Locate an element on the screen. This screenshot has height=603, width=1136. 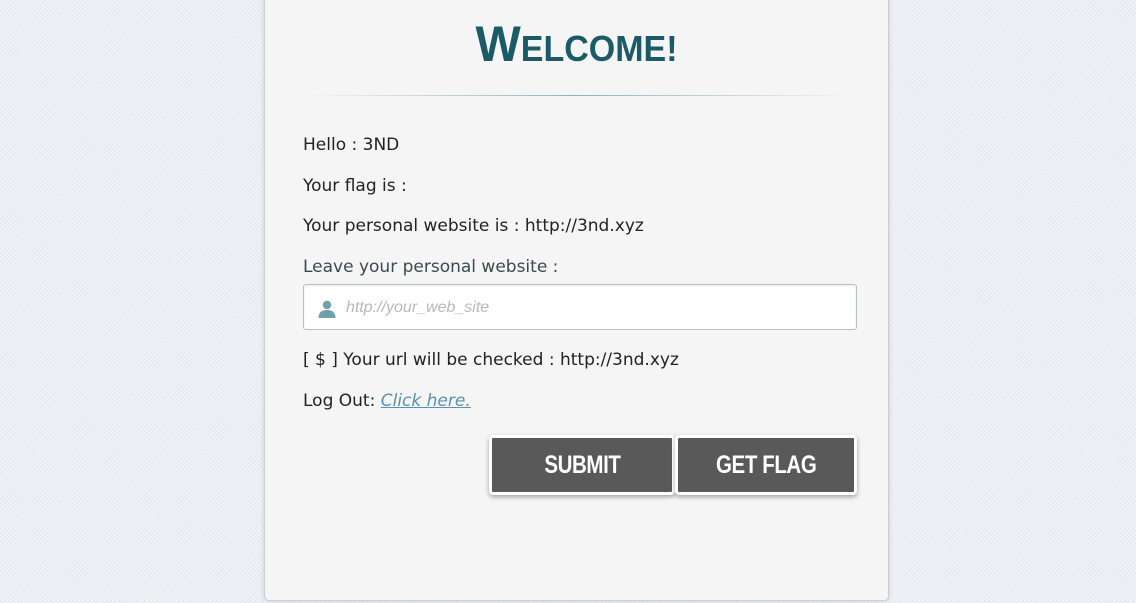
page-title: WELCOME! is located at coordinates (576, 45).